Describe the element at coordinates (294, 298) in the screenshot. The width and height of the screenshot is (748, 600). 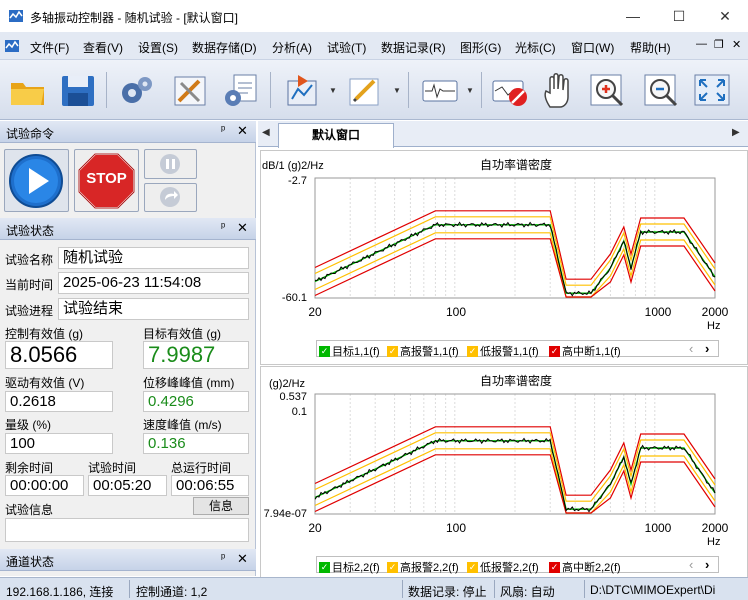
I see `chart-1-ybottom: -60.1` at that location.